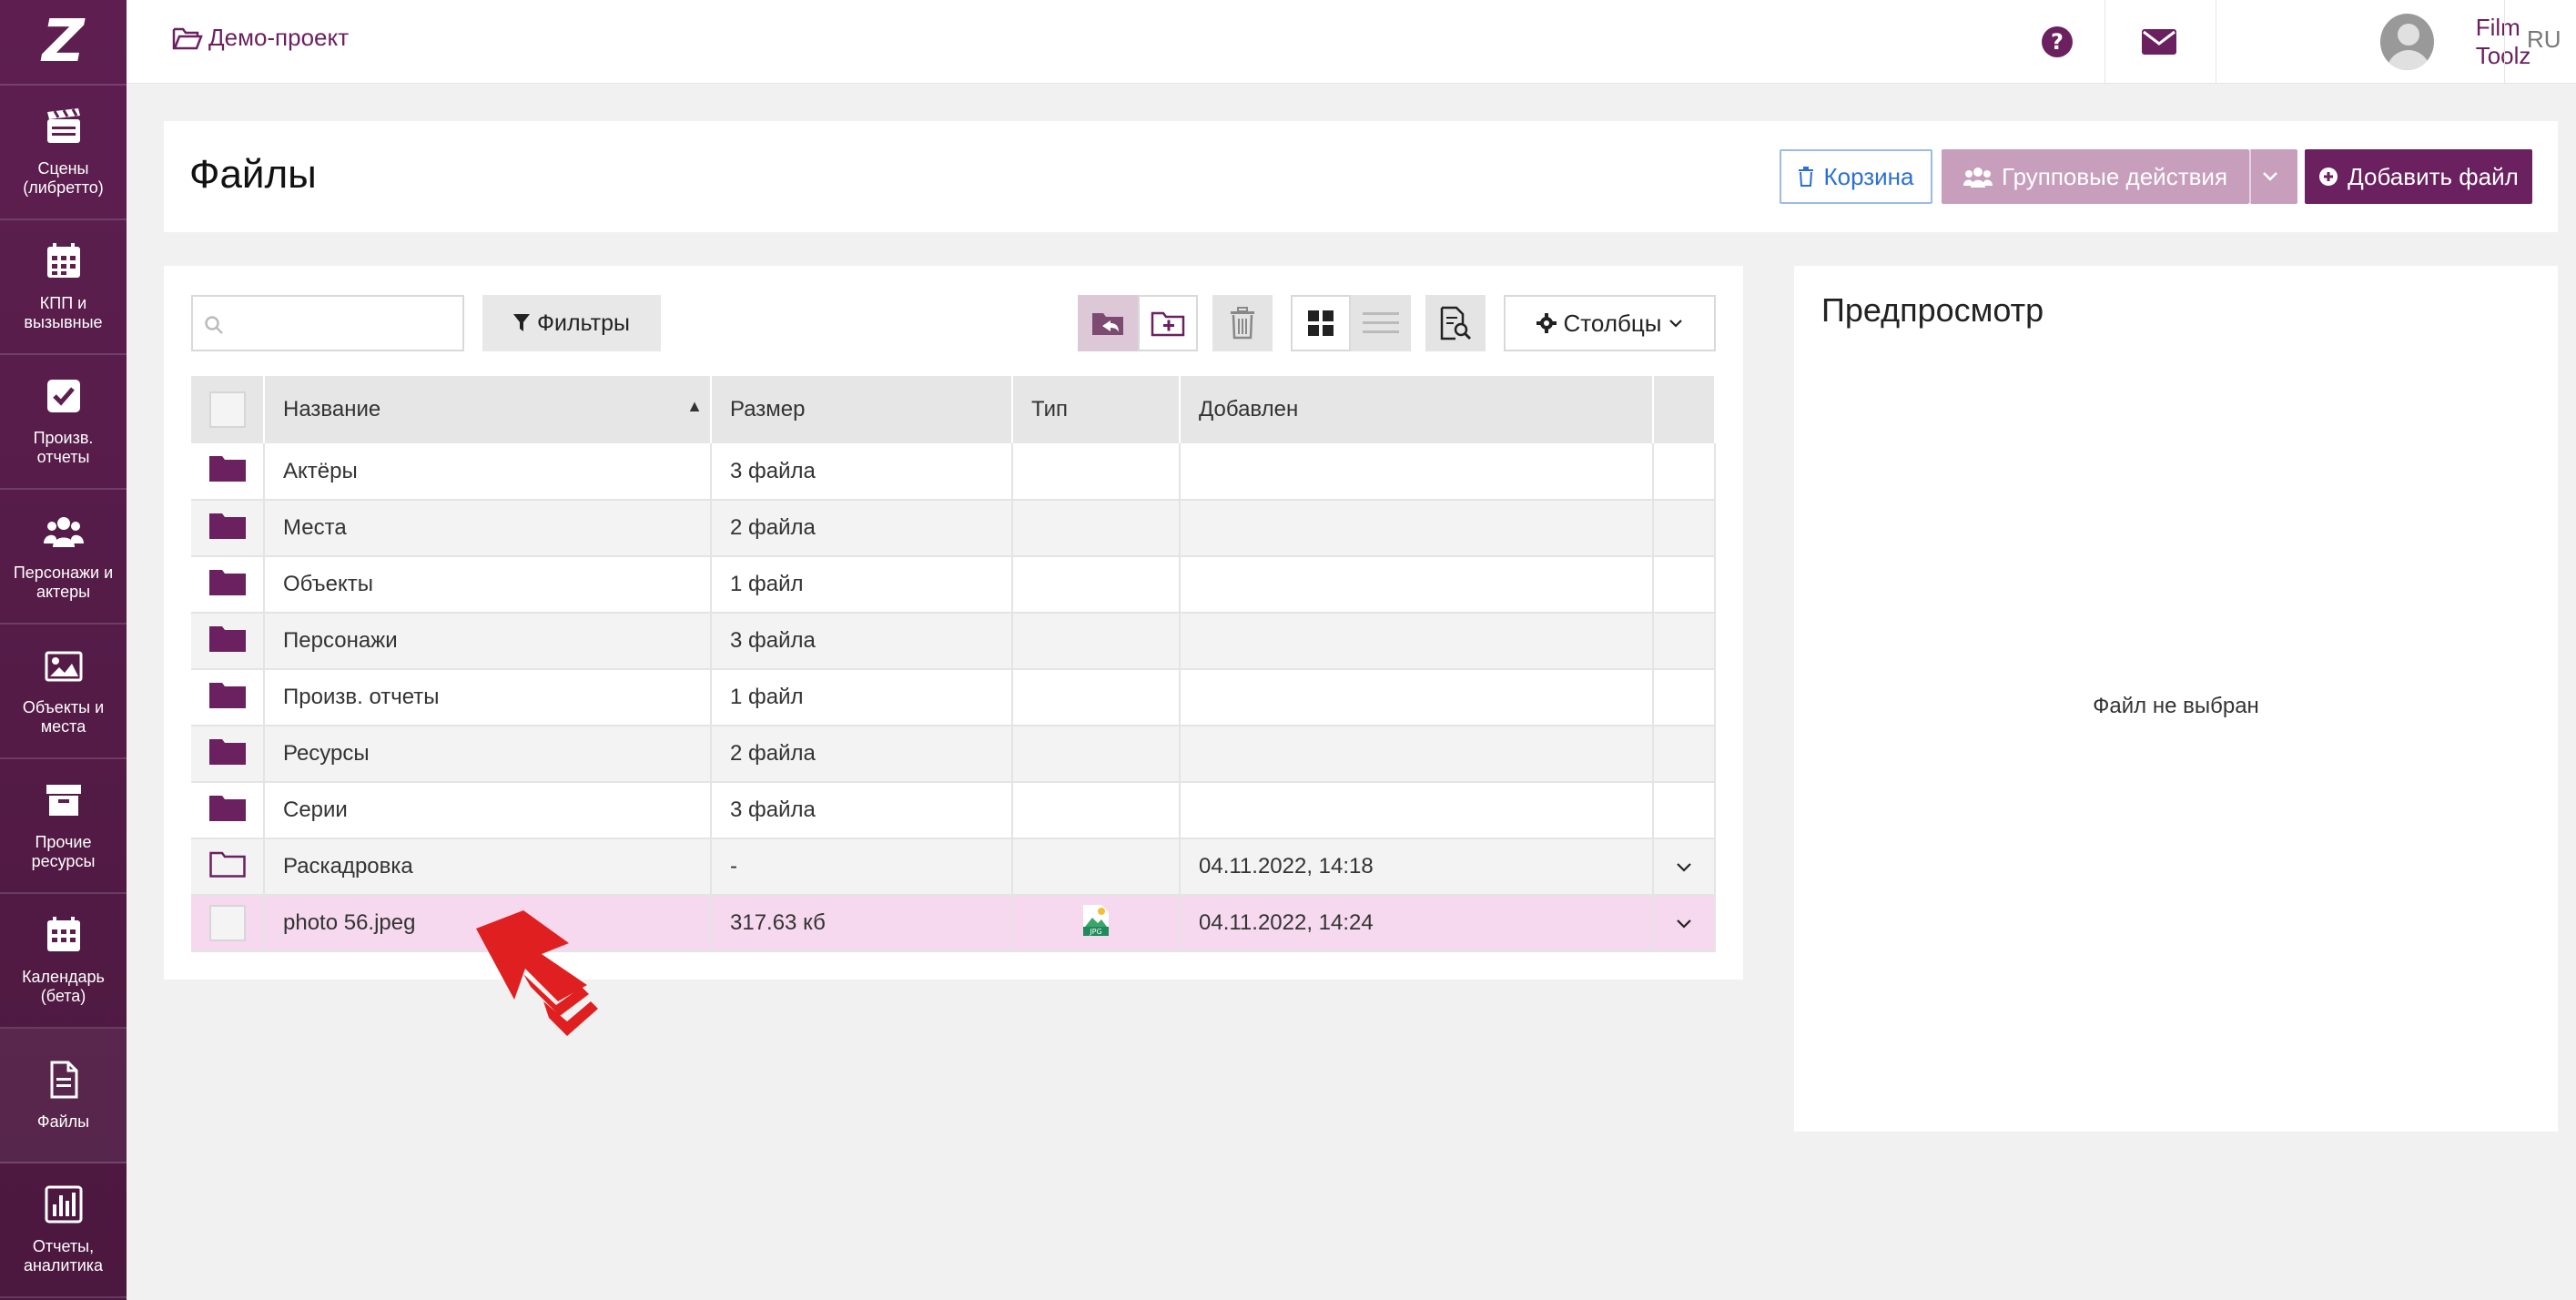 This screenshot has width=2576, height=1300. I want to click on gear-icon, so click(1546, 323).